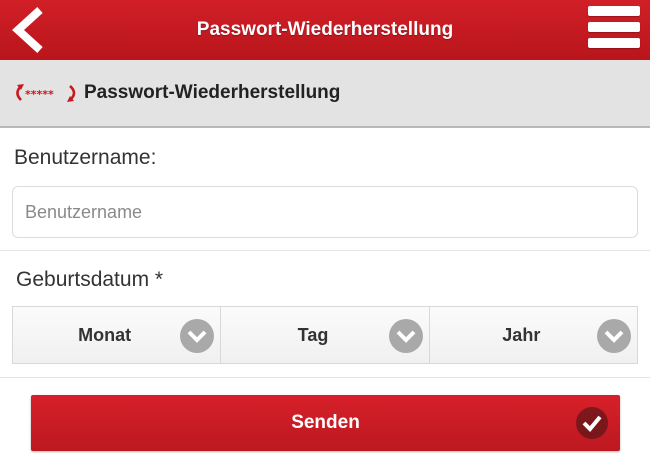 The height and width of the screenshot is (462, 650). What do you see at coordinates (313, 334) in the screenshot?
I see `day-select-label: Tag` at bounding box center [313, 334].